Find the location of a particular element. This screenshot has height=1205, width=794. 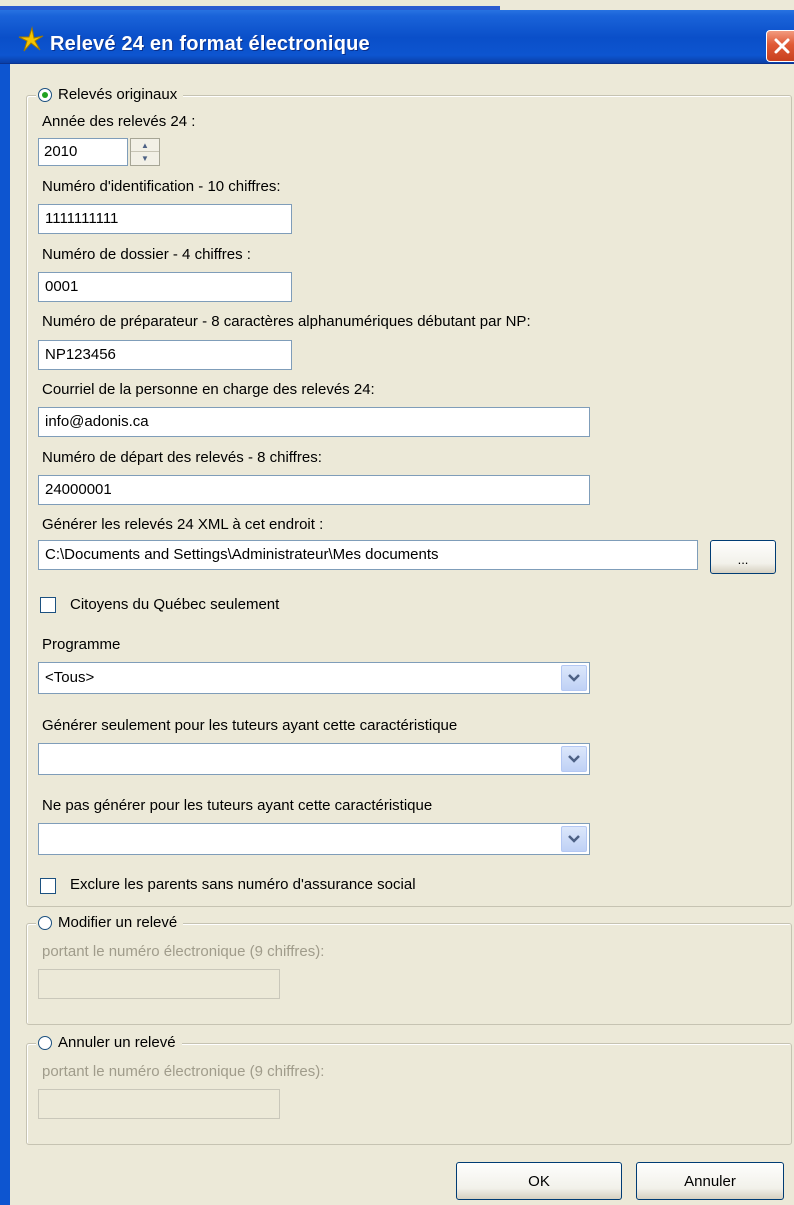

program-value: <Tous> is located at coordinates (70, 677).